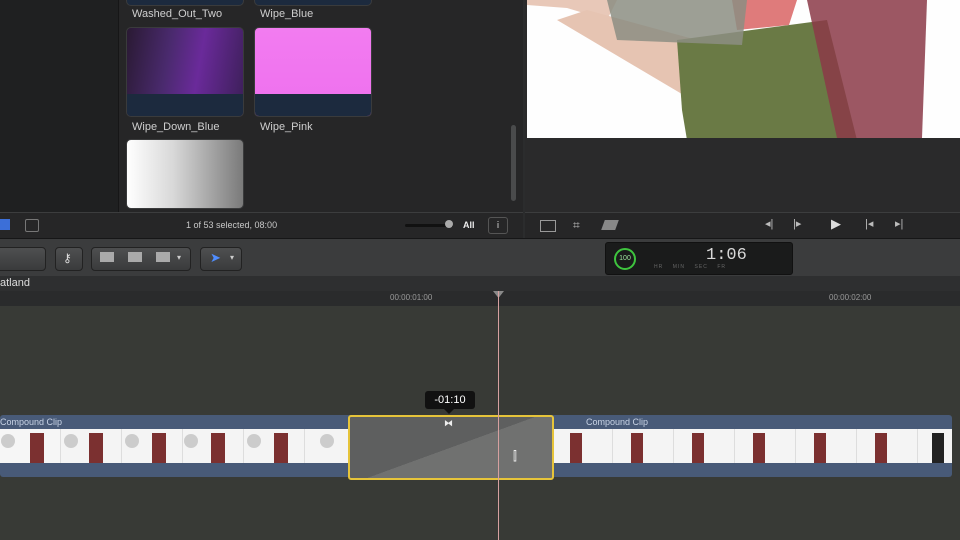 The image size is (960, 540). Describe the element at coordinates (59, 106) in the screenshot. I see `event-library-sidebar` at that location.